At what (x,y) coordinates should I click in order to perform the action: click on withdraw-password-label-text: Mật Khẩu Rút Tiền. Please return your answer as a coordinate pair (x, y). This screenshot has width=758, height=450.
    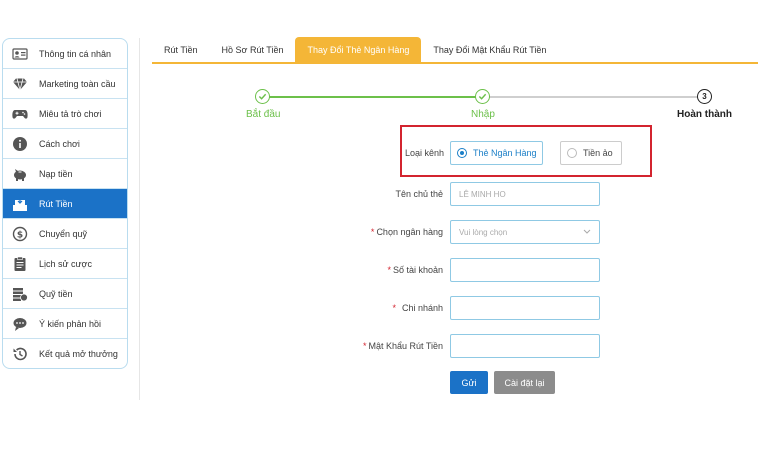
    Looking at the image, I should click on (405, 346).